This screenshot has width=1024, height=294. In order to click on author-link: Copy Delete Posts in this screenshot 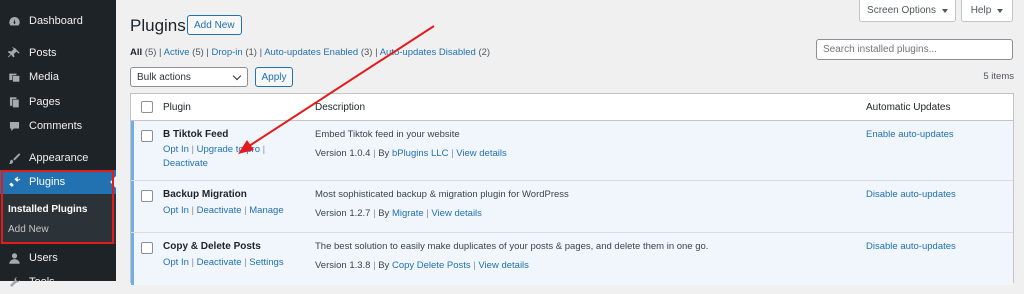, I will do `click(431, 265)`.